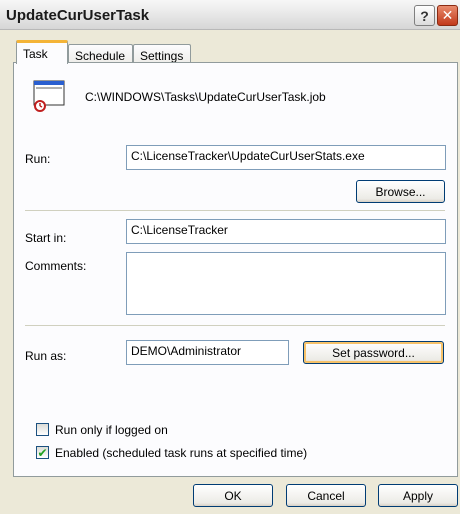  I want to click on tab-label: Schedule, so click(100, 55).